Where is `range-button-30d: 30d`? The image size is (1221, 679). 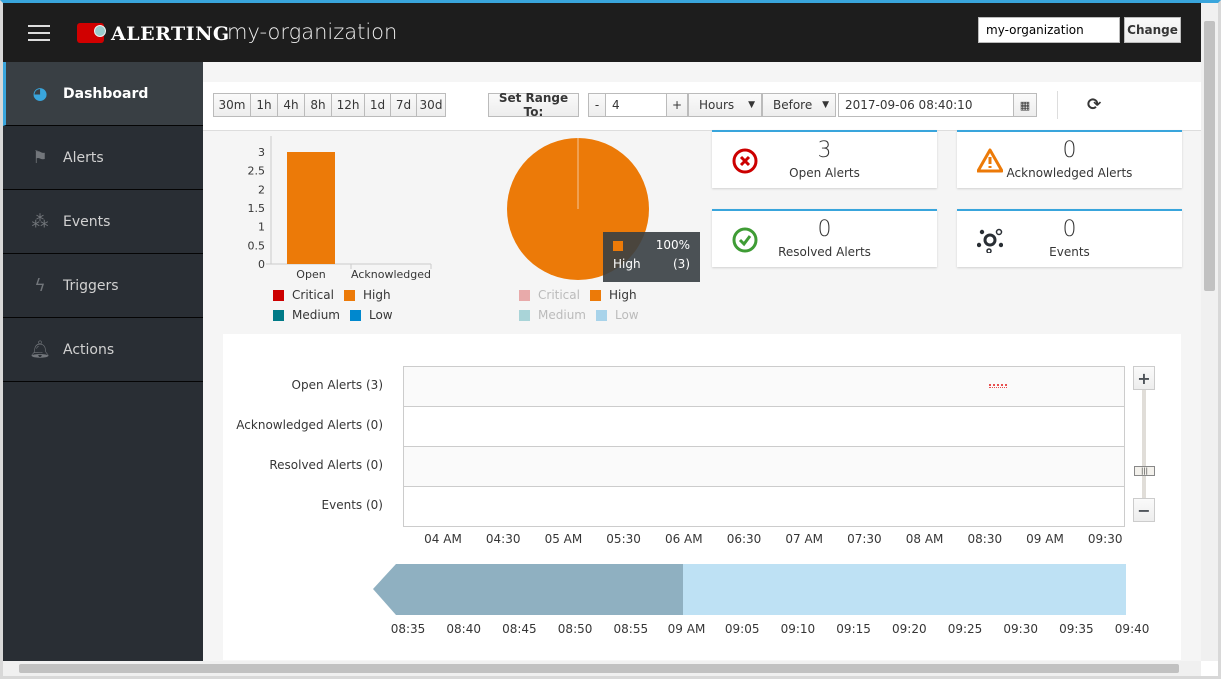 range-button-30d: 30d is located at coordinates (431, 105).